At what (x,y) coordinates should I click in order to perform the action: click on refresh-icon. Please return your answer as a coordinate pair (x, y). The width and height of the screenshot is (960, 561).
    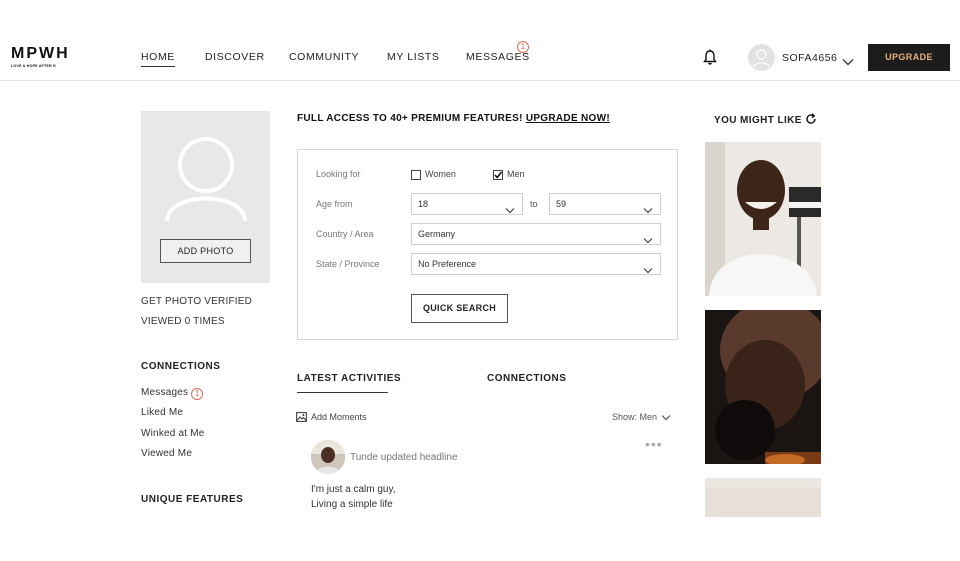
    Looking at the image, I should click on (811, 119).